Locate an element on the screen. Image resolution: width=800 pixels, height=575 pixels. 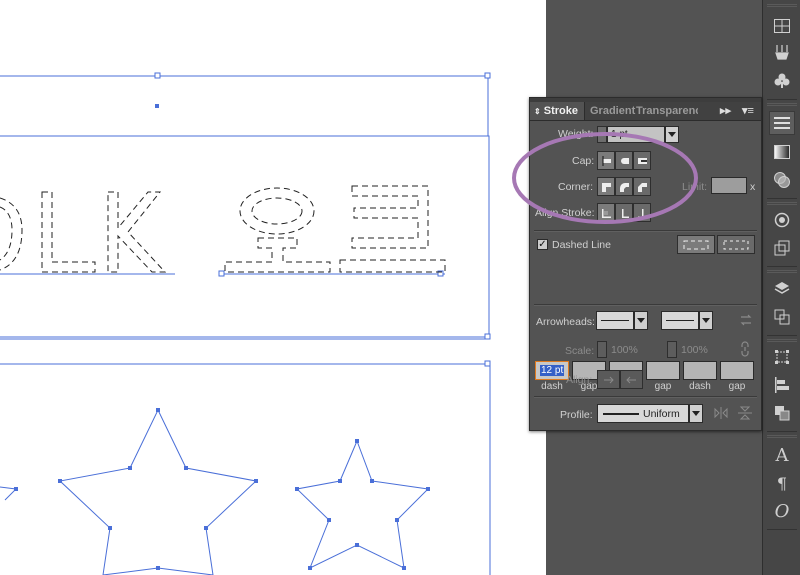
small-star is located at coordinates (362, 504).